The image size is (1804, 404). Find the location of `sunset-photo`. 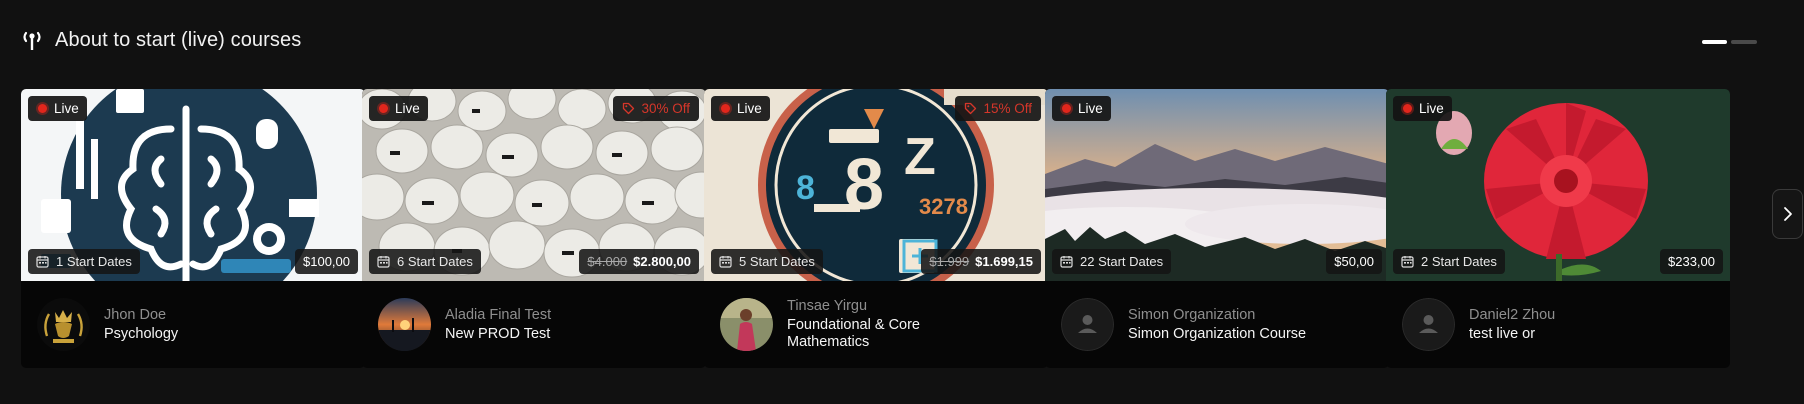

sunset-photo is located at coordinates (404, 324).